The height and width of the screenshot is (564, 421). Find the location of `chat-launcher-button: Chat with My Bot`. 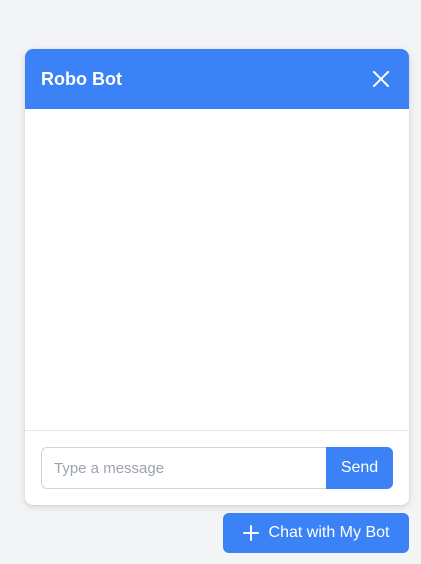

chat-launcher-button: Chat with My Bot is located at coordinates (316, 533).